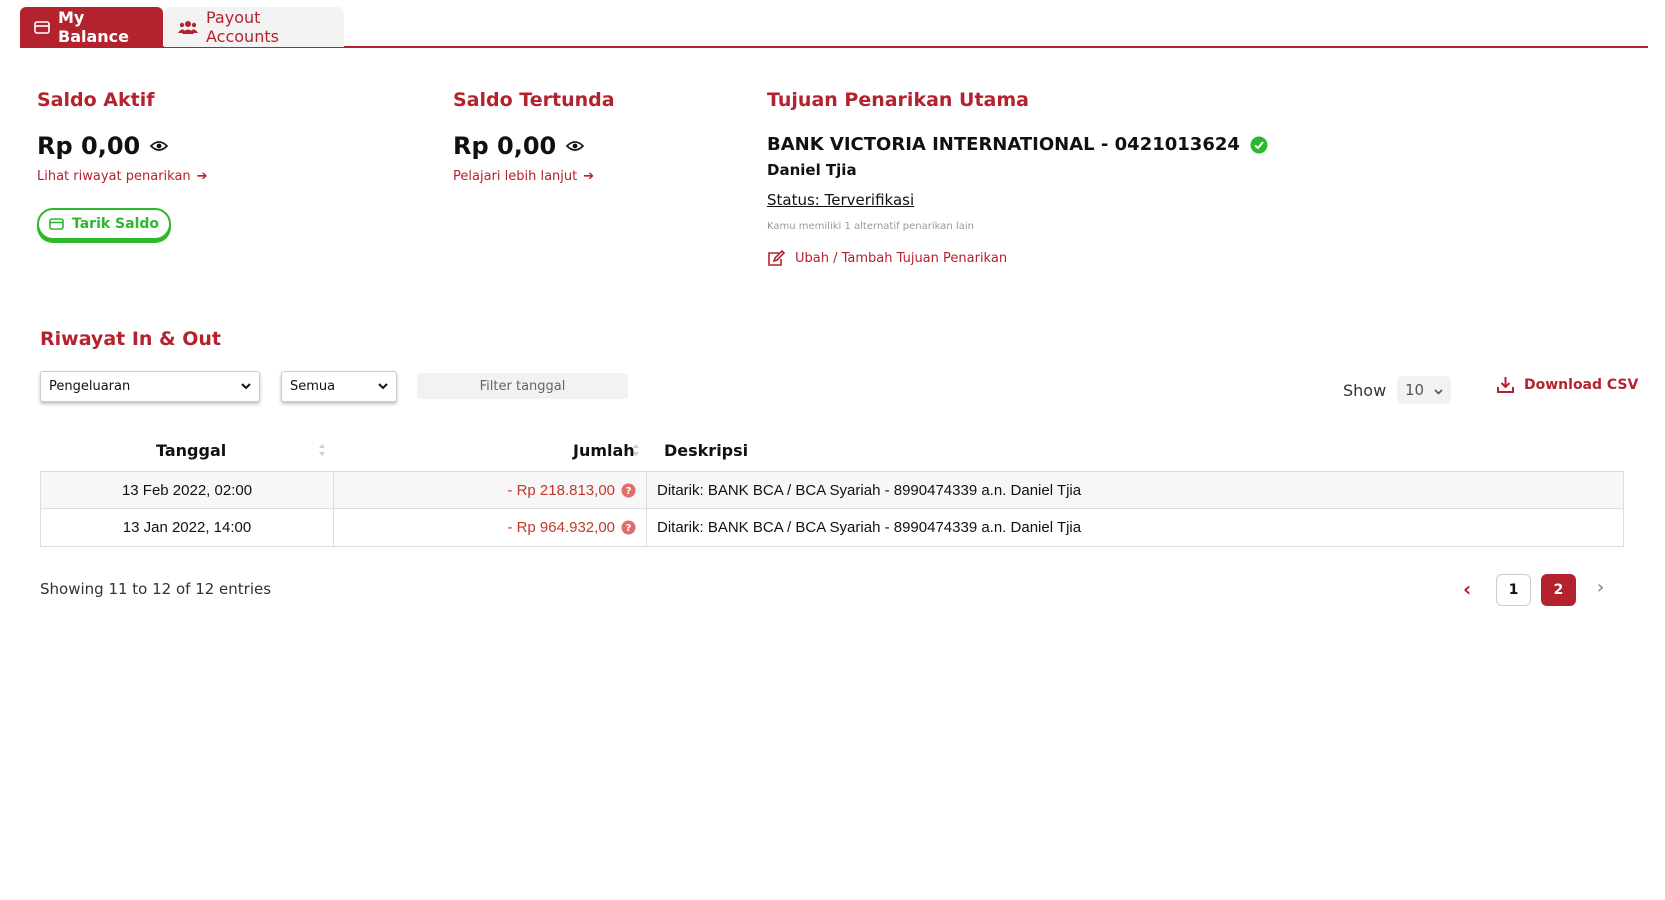  Describe the element at coordinates (339, 386) in the screenshot. I see `status-filter-select: Semua` at that location.